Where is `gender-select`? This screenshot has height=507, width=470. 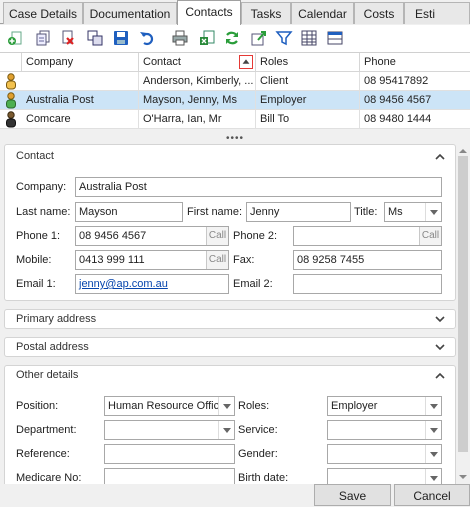 gender-select is located at coordinates (384, 454).